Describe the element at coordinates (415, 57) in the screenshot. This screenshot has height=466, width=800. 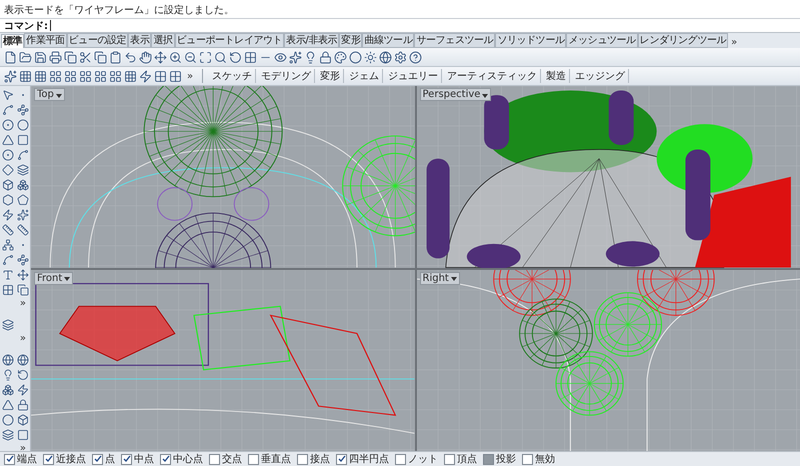
I see `help-icon` at that location.